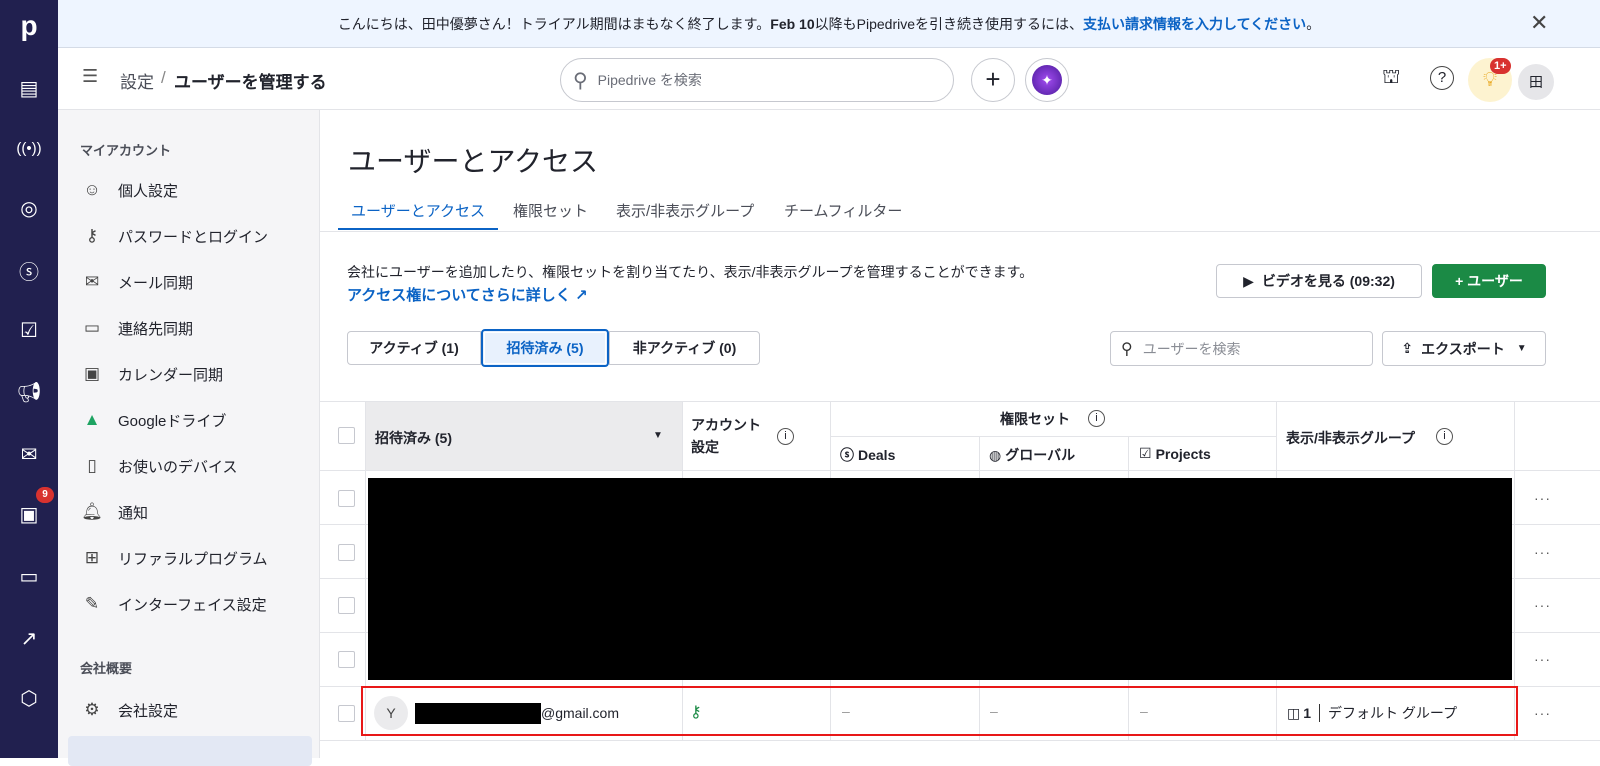 This screenshot has width=1600, height=766. Describe the element at coordinates (29, 148) in the screenshot. I see `broadcast-icon: ((•))` at that location.